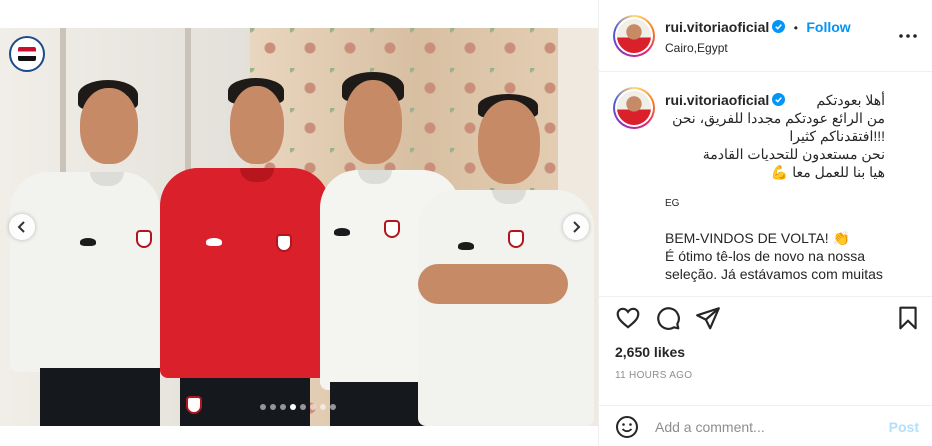 This screenshot has height=446, width=932. Describe the element at coordinates (908, 36) in the screenshot. I see `more-horizontal-icon` at that location.